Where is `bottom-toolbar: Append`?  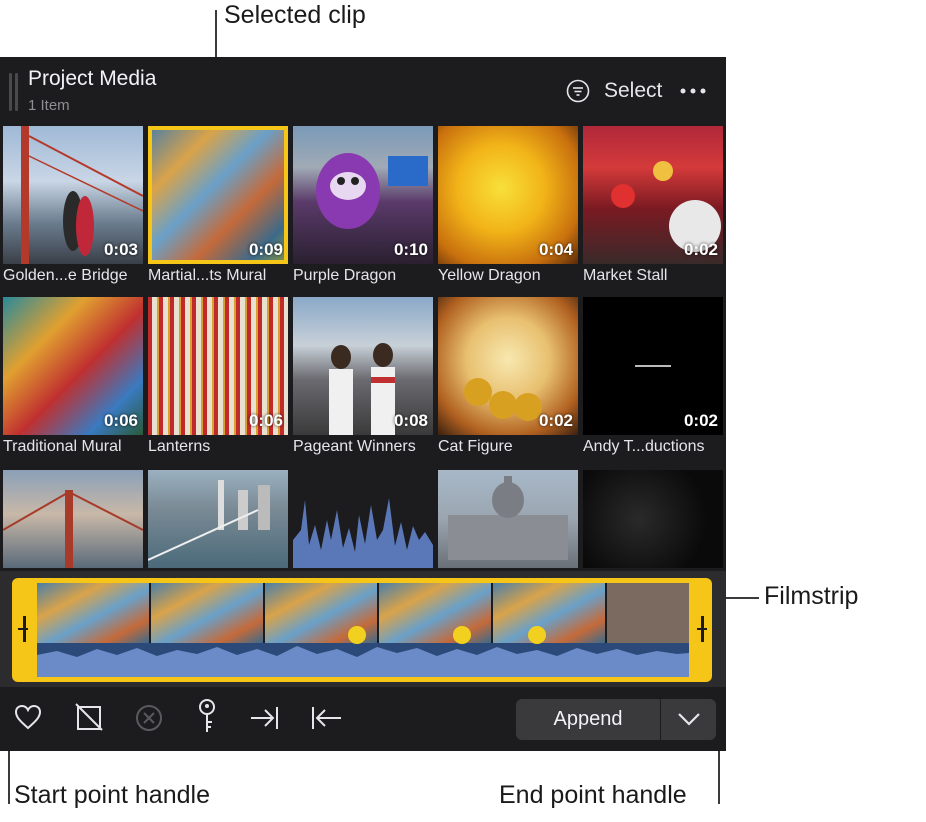 bottom-toolbar: Append is located at coordinates (363, 719).